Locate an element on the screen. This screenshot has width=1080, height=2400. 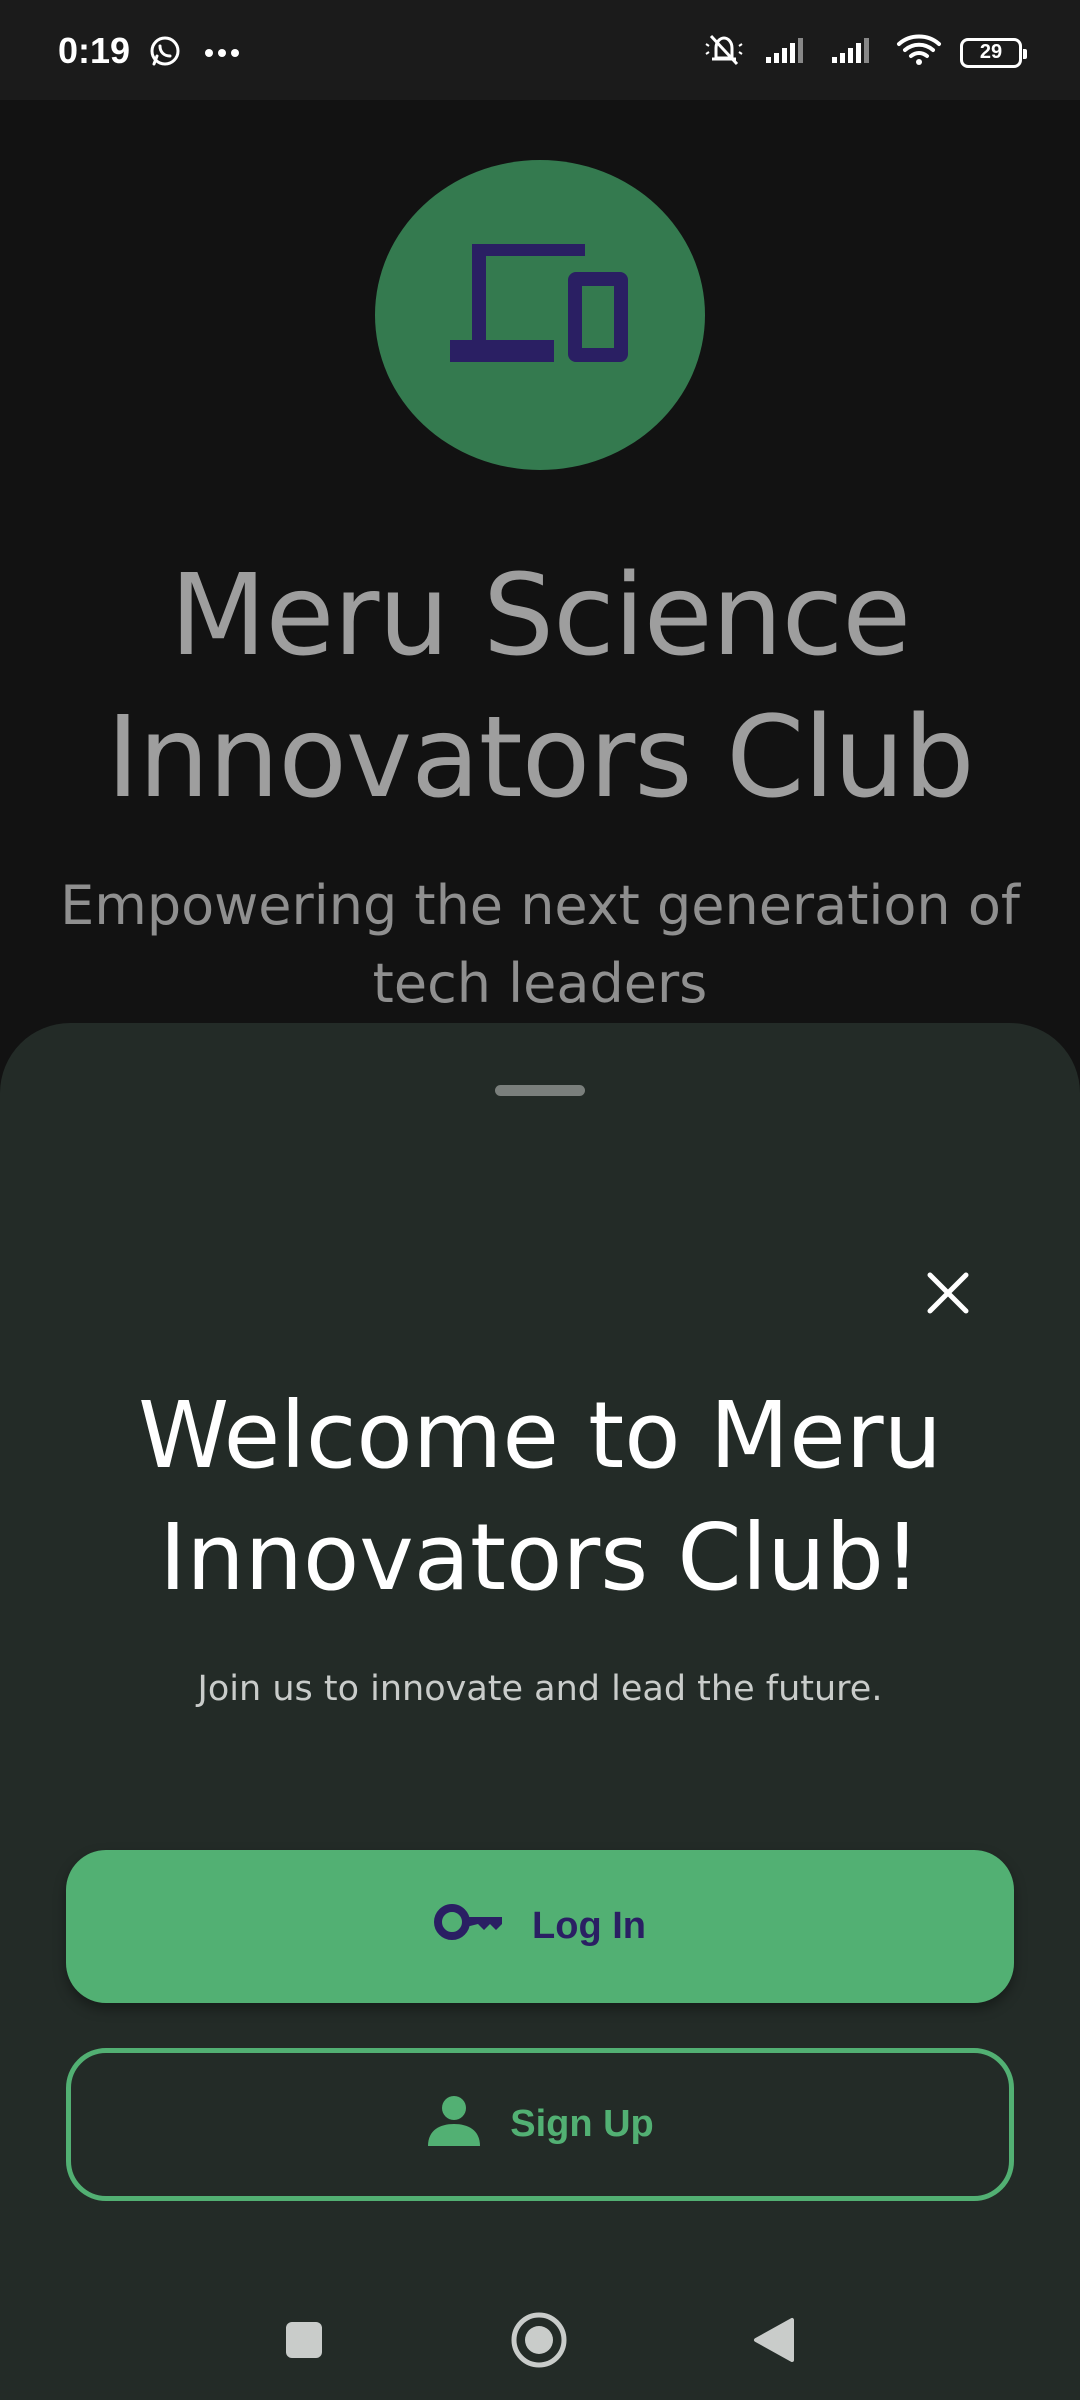
status-time: 0:19 is located at coordinates (94, 50).